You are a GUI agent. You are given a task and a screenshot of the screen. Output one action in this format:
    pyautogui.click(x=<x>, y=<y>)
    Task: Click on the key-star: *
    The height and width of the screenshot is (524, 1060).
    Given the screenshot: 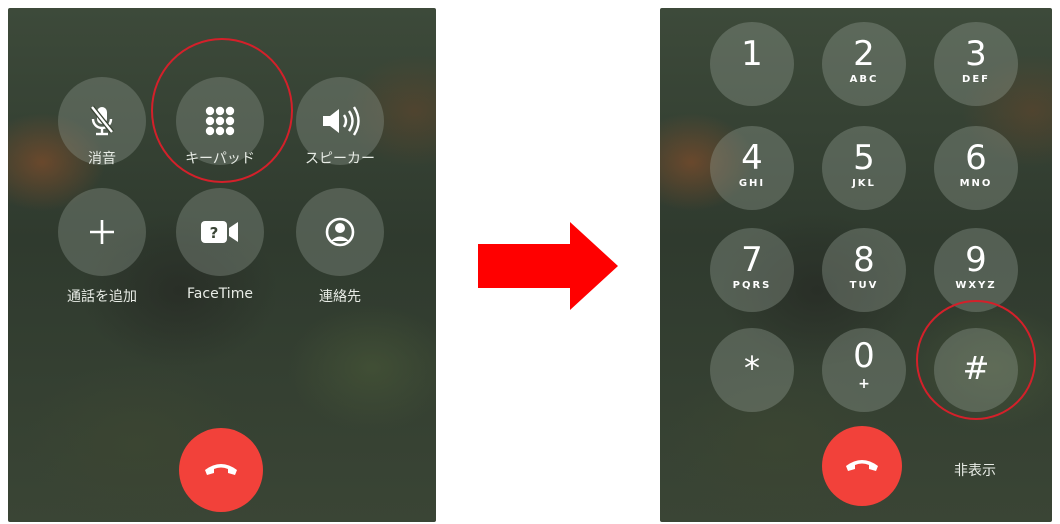 What is the action you would take?
    pyautogui.click(x=752, y=370)
    